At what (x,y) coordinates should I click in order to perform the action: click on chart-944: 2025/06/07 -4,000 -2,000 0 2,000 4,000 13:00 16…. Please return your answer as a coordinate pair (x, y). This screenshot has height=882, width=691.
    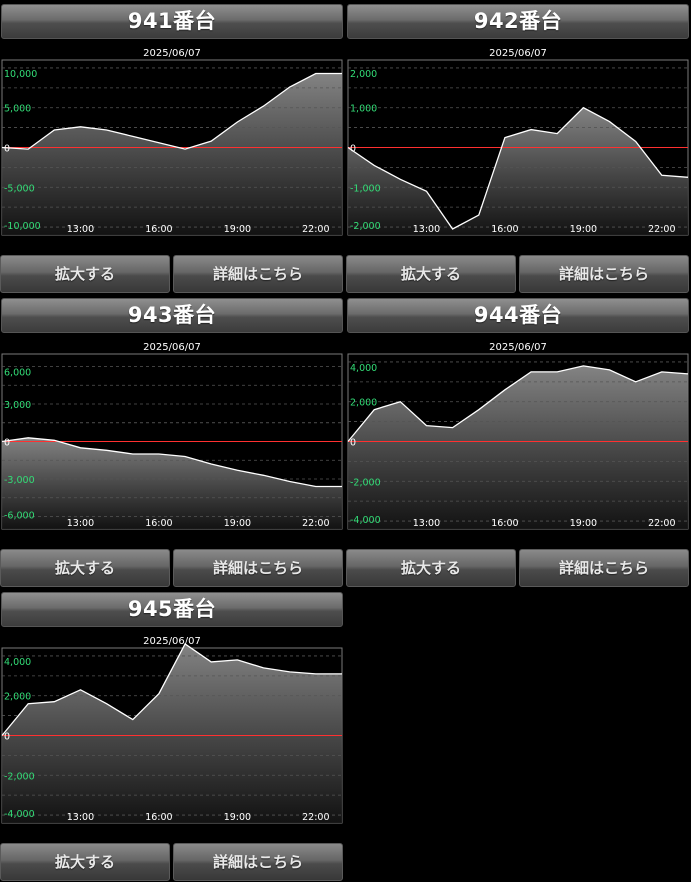
    Looking at the image, I should click on (518, 436).